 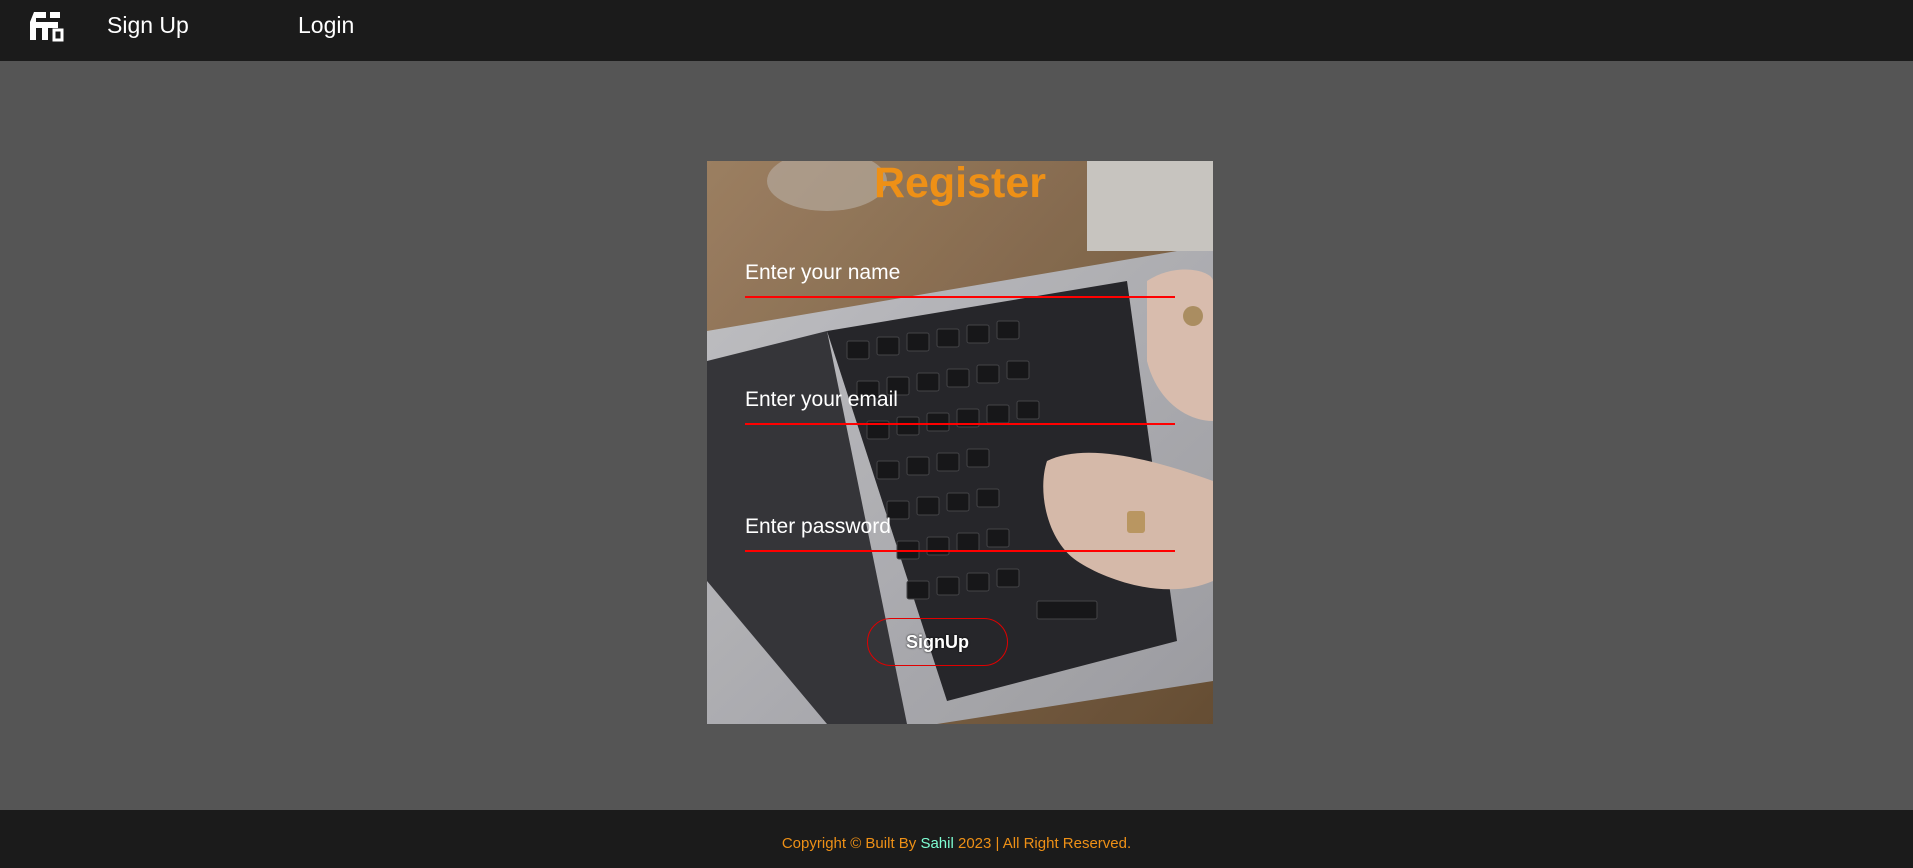 What do you see at coordinates (326, 25) in the screenshot?
I see `nav-login-link: Login` at bounding box center [326, 25].